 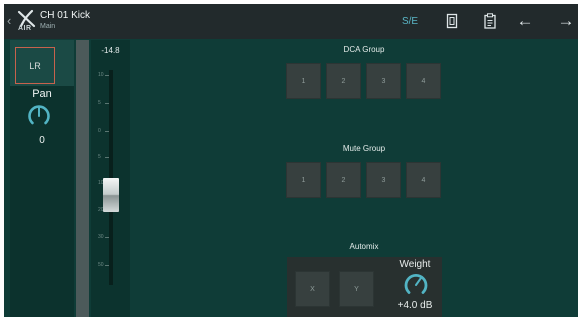 I want to click on bus-select-button: LR, so click(x=35, y=65).